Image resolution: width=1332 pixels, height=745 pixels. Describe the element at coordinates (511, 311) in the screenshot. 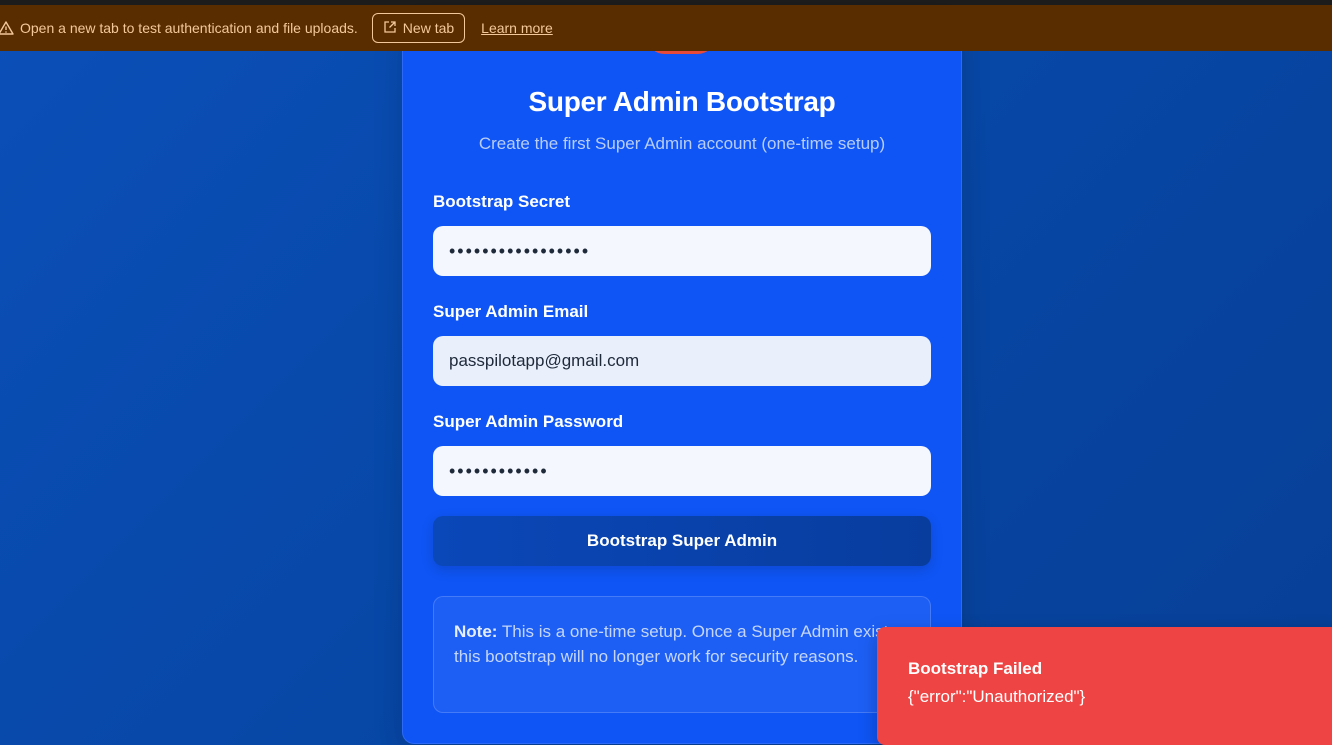

I see `email-label: Super Admin Email` at that location.